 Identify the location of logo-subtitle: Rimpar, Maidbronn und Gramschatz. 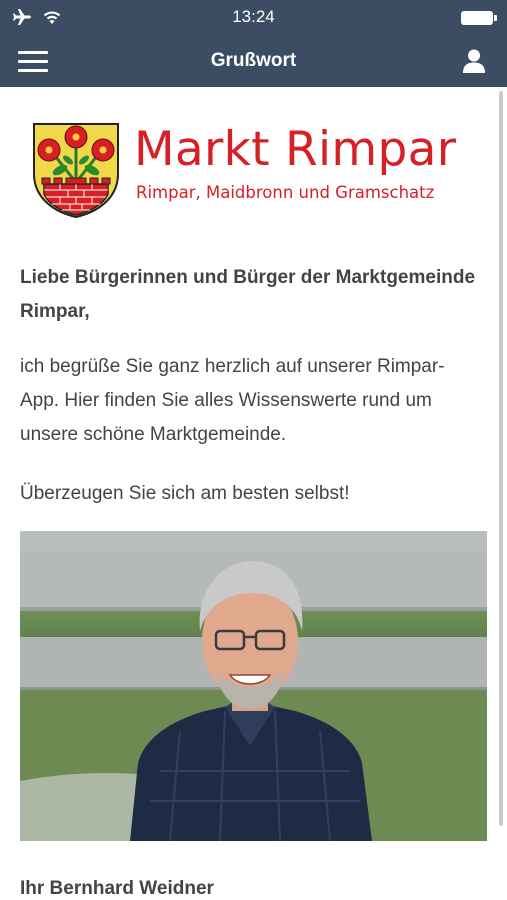
(285, 192).